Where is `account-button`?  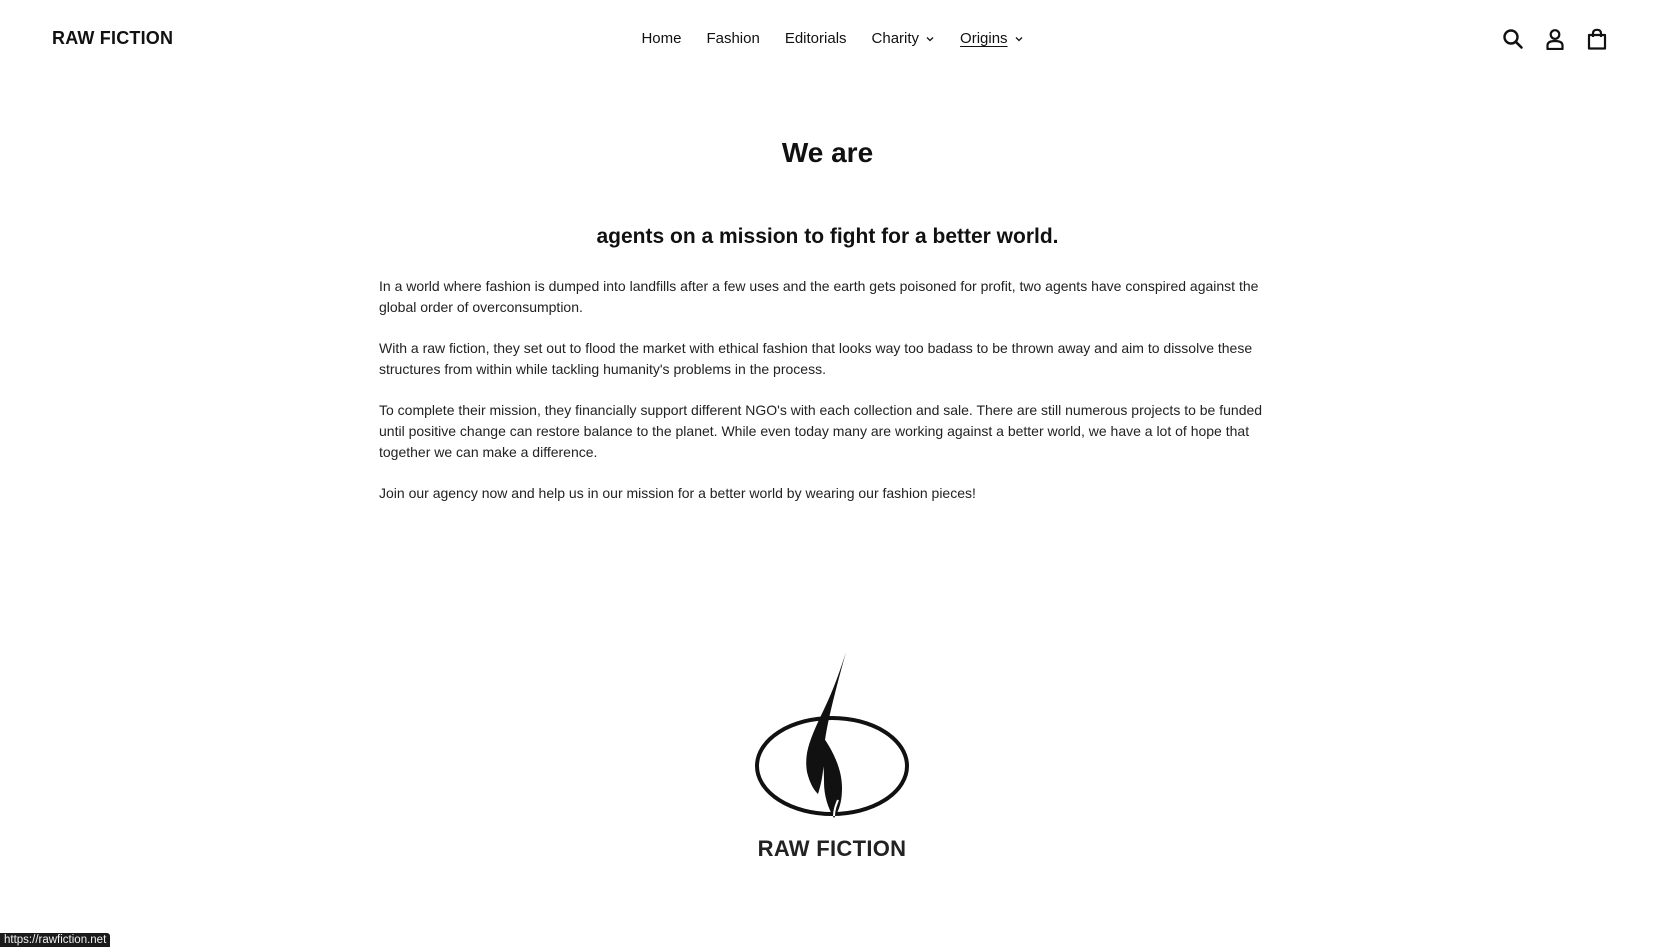
account-button is located at coordinates (1555, 39).